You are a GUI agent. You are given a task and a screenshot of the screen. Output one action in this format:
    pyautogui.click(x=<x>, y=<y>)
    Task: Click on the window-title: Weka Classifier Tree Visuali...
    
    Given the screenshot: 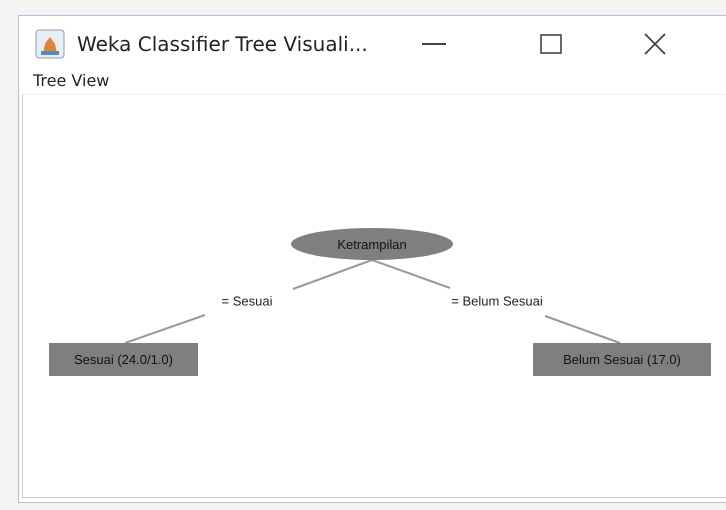 What is the action you would take?
    pyautogui.click(x=222, y=44)
    